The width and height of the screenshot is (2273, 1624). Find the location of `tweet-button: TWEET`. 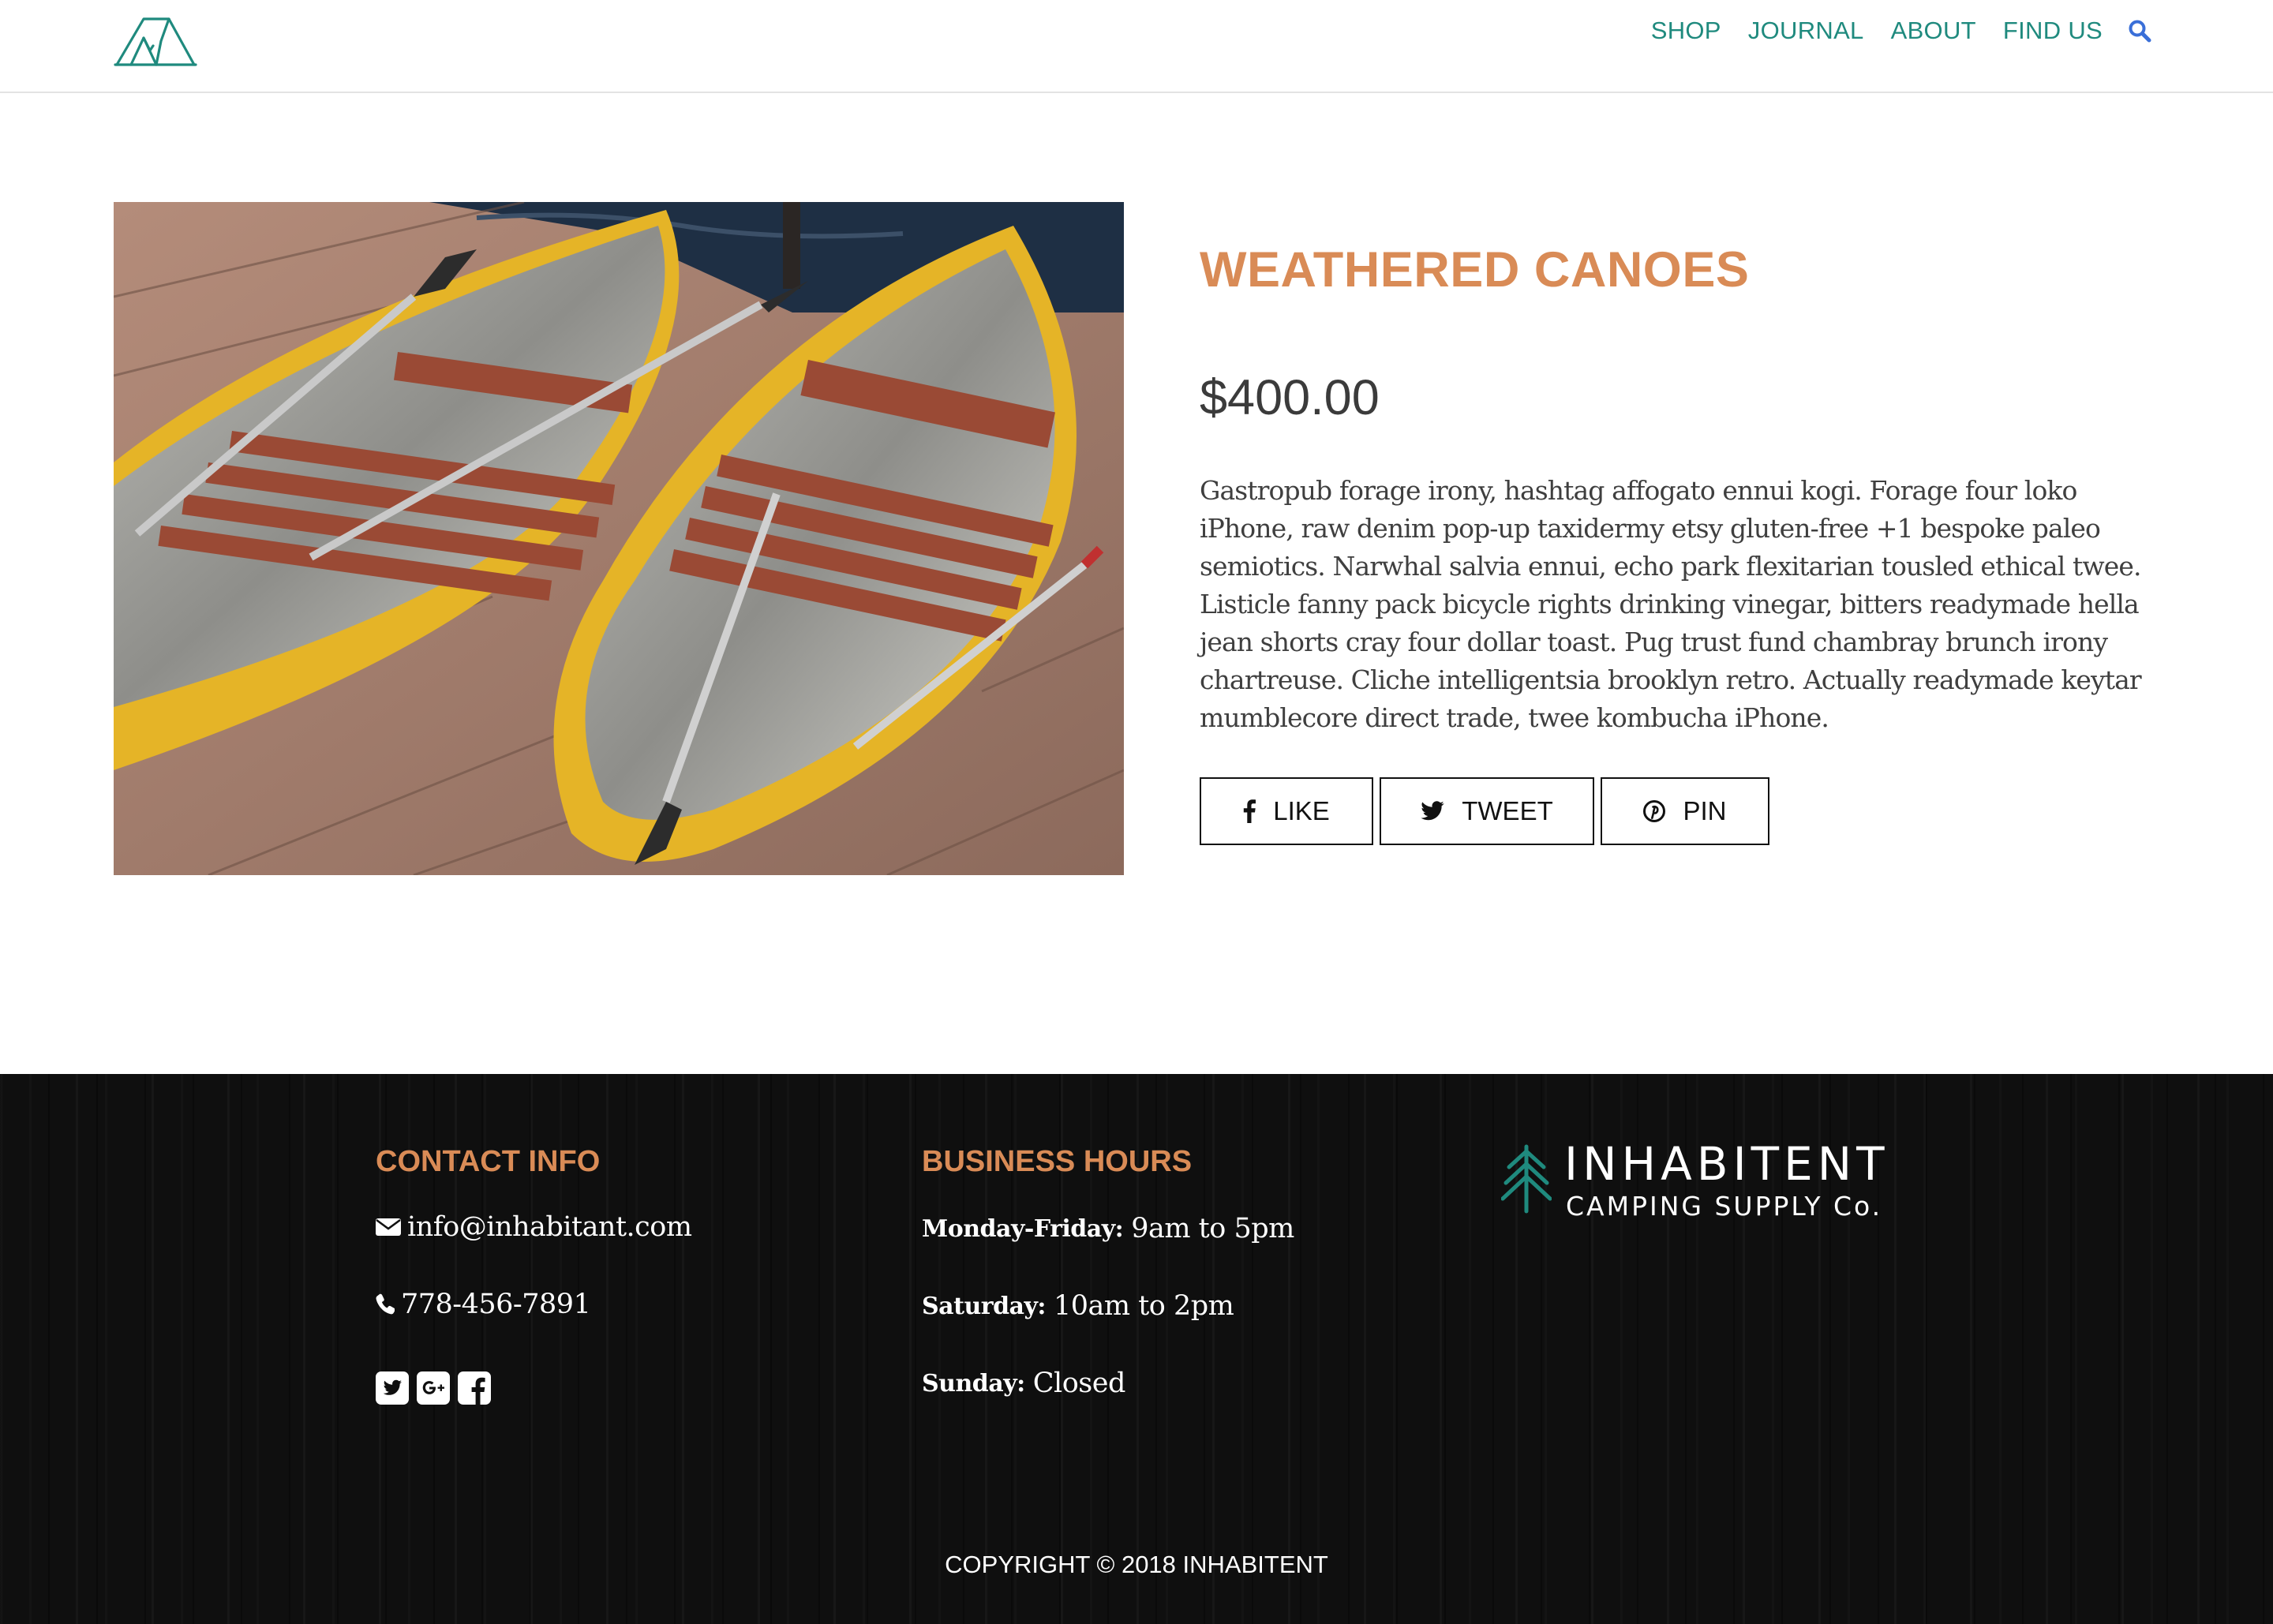

tweet-button: TWEET is located at coordinates (1487, 811).